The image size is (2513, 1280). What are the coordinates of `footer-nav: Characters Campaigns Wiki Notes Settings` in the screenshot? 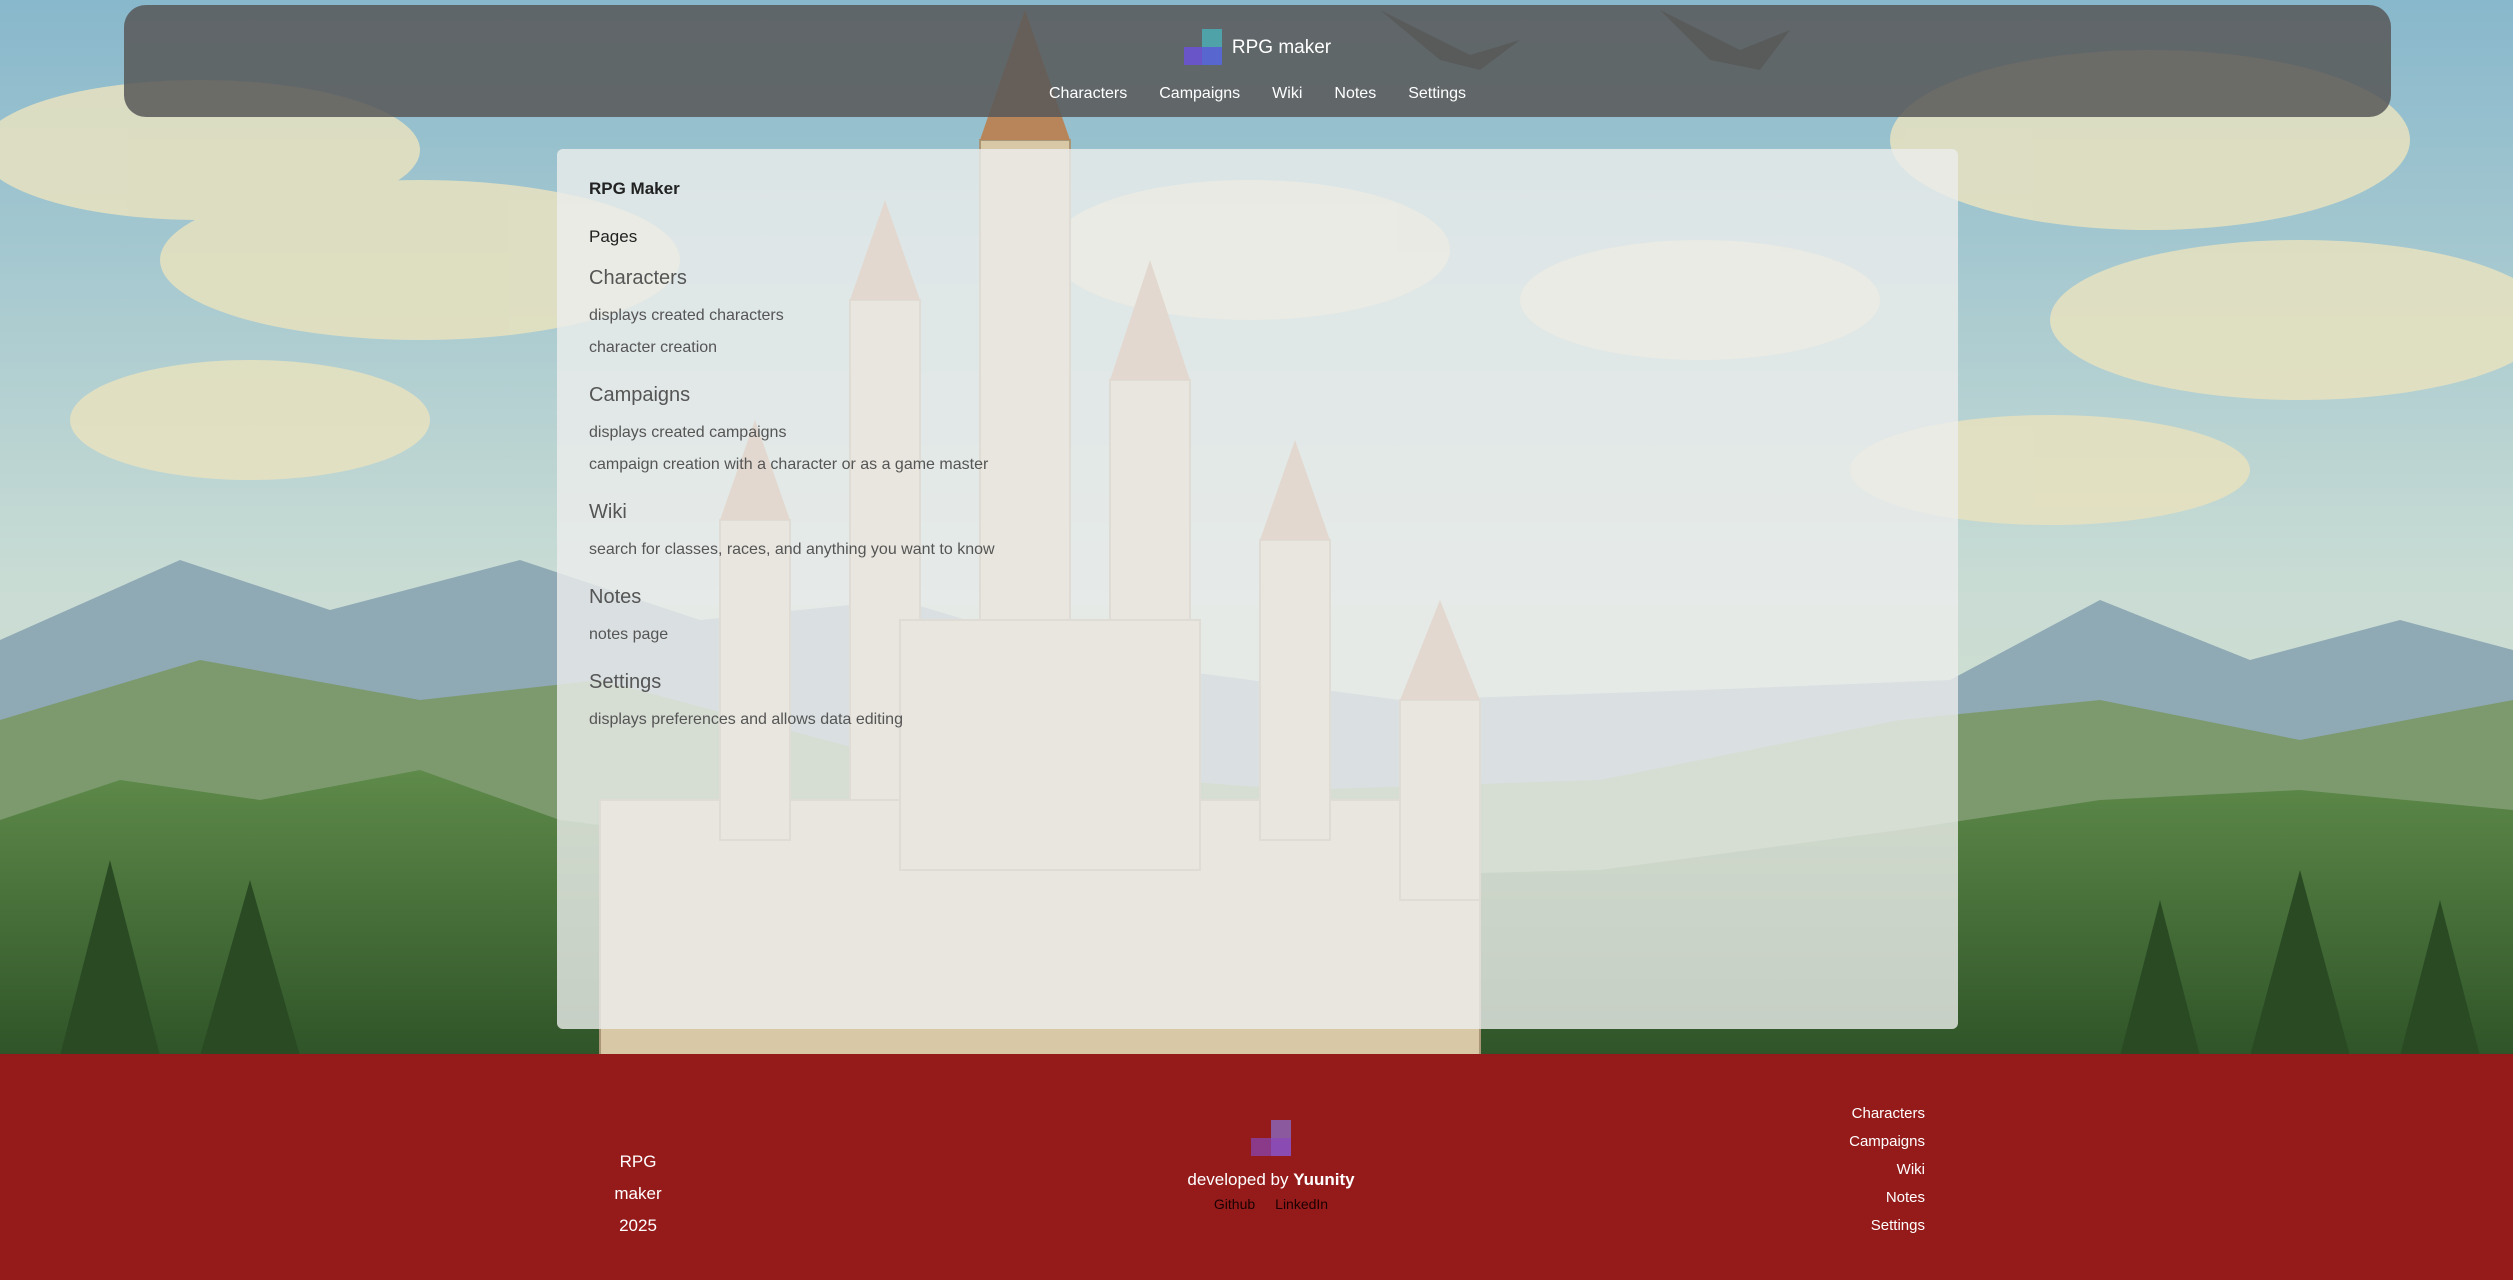 It's located at (1887, 1170).